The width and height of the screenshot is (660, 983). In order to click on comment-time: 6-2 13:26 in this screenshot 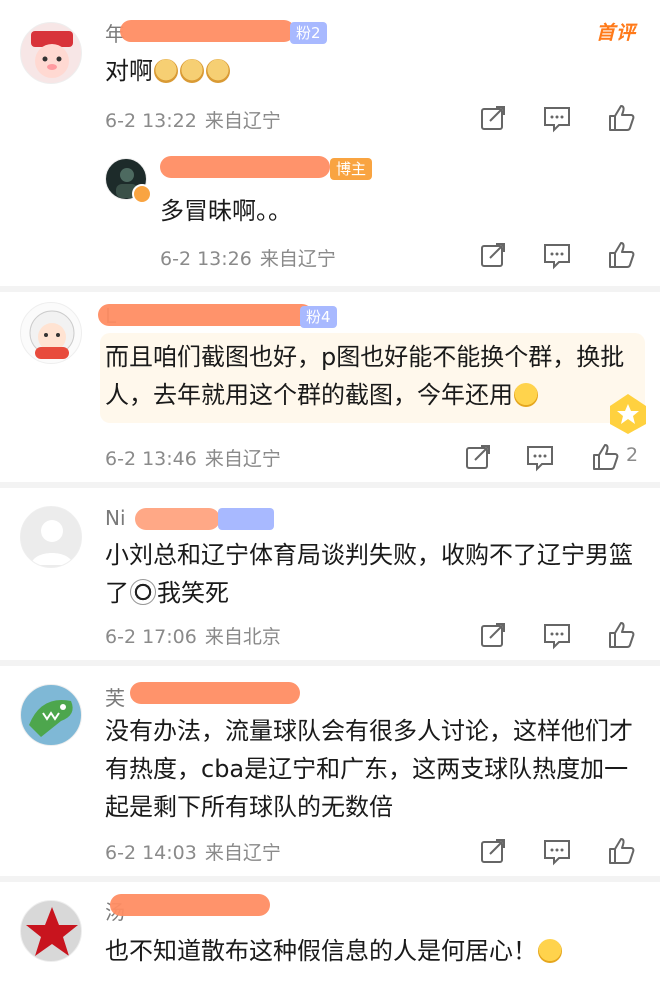, I will do `click(206, 259)`.